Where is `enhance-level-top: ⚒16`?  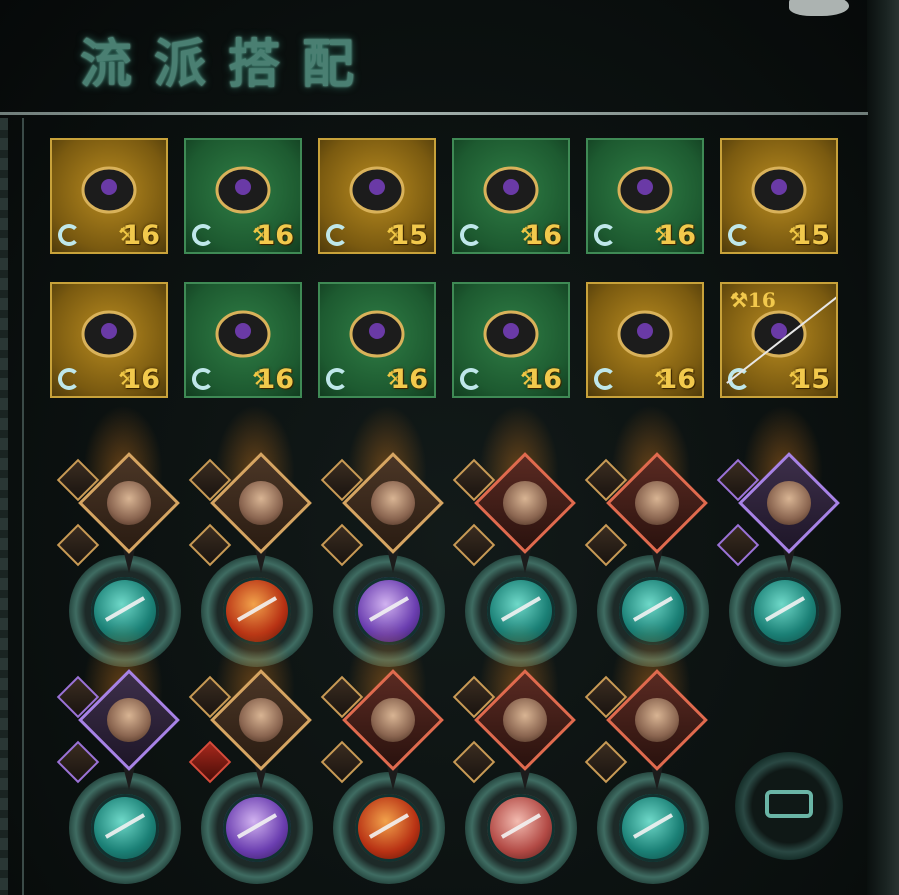
enhance-level-top: ⚒16 is located at coordinates (753, 300).